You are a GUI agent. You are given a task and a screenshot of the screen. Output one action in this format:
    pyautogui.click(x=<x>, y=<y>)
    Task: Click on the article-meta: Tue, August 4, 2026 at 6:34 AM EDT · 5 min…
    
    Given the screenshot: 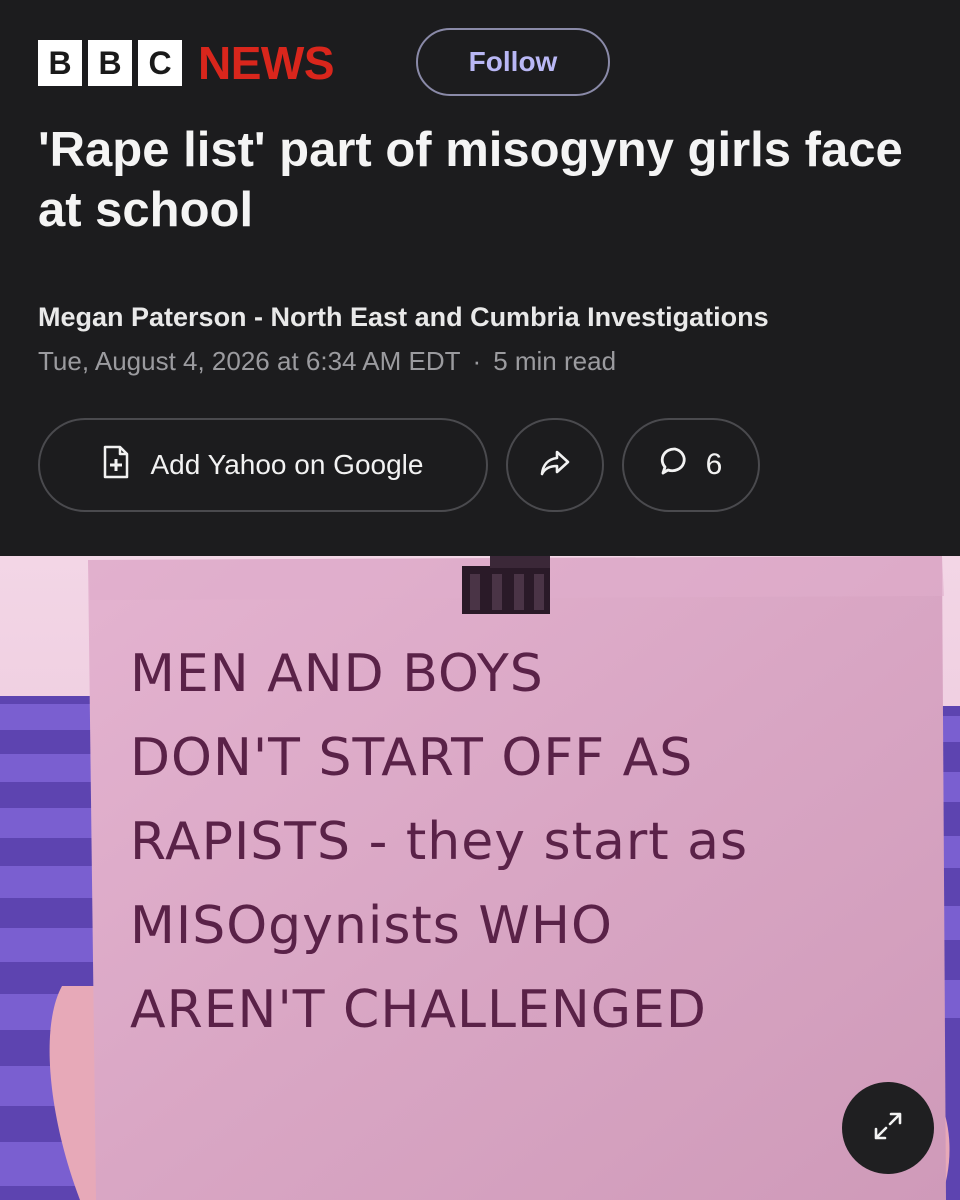 What is the action you would take?
    pyautogui.click(x=327, y=361)
    